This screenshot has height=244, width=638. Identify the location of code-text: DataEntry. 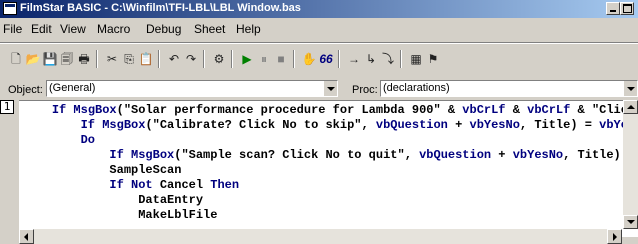
(171, 200).